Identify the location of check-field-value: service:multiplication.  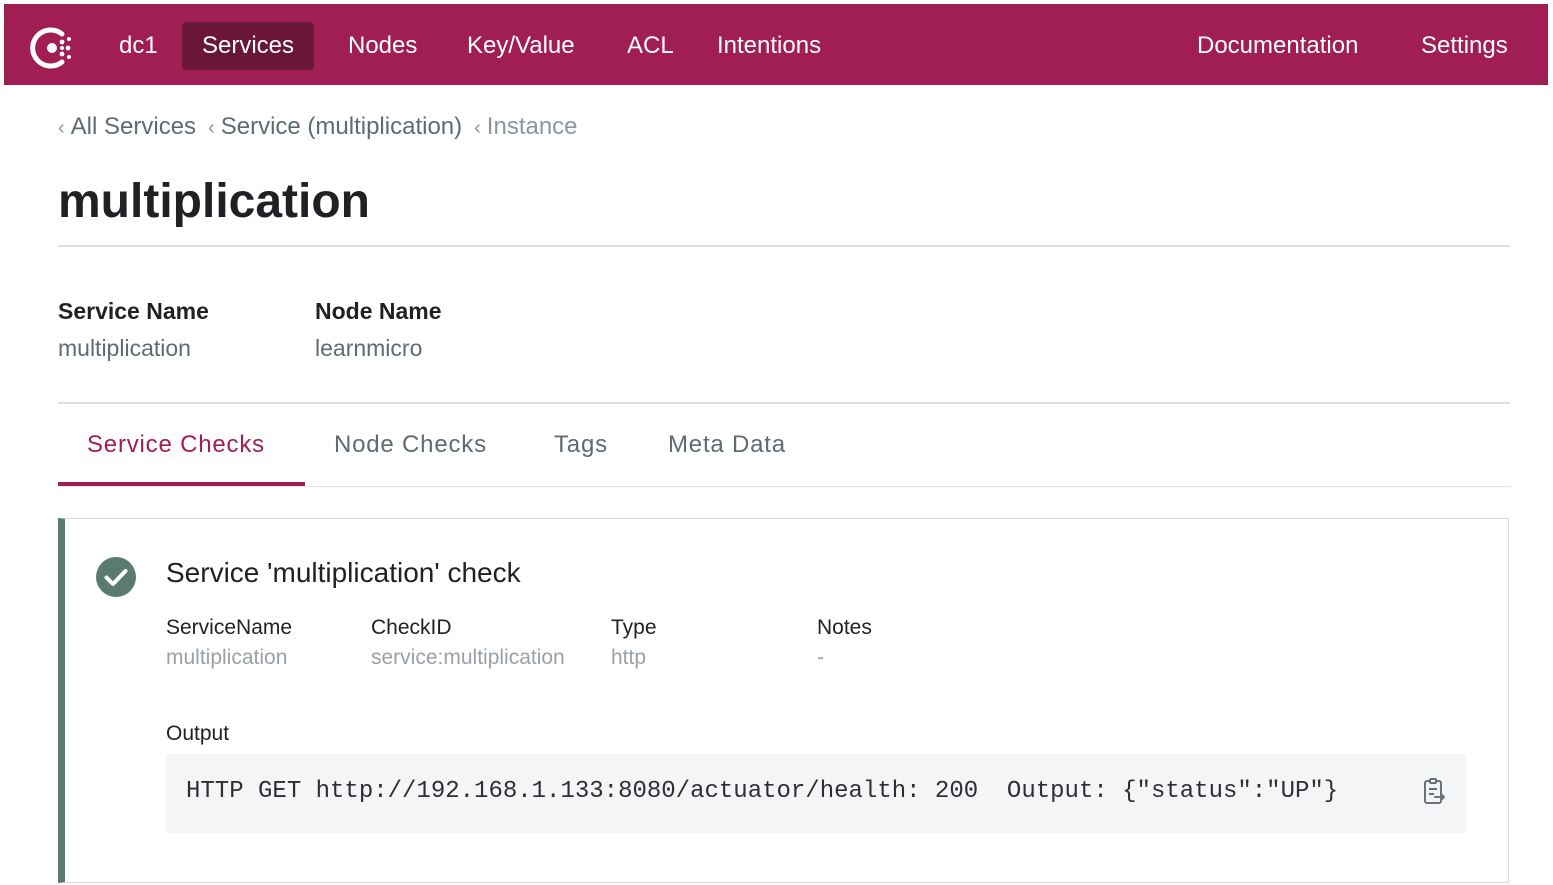
(468, 657).